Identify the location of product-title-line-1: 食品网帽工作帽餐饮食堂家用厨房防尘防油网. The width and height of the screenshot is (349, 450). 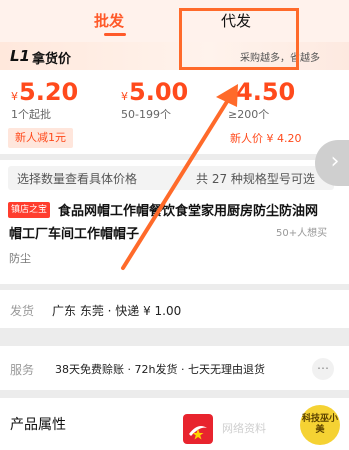
(188, 211).